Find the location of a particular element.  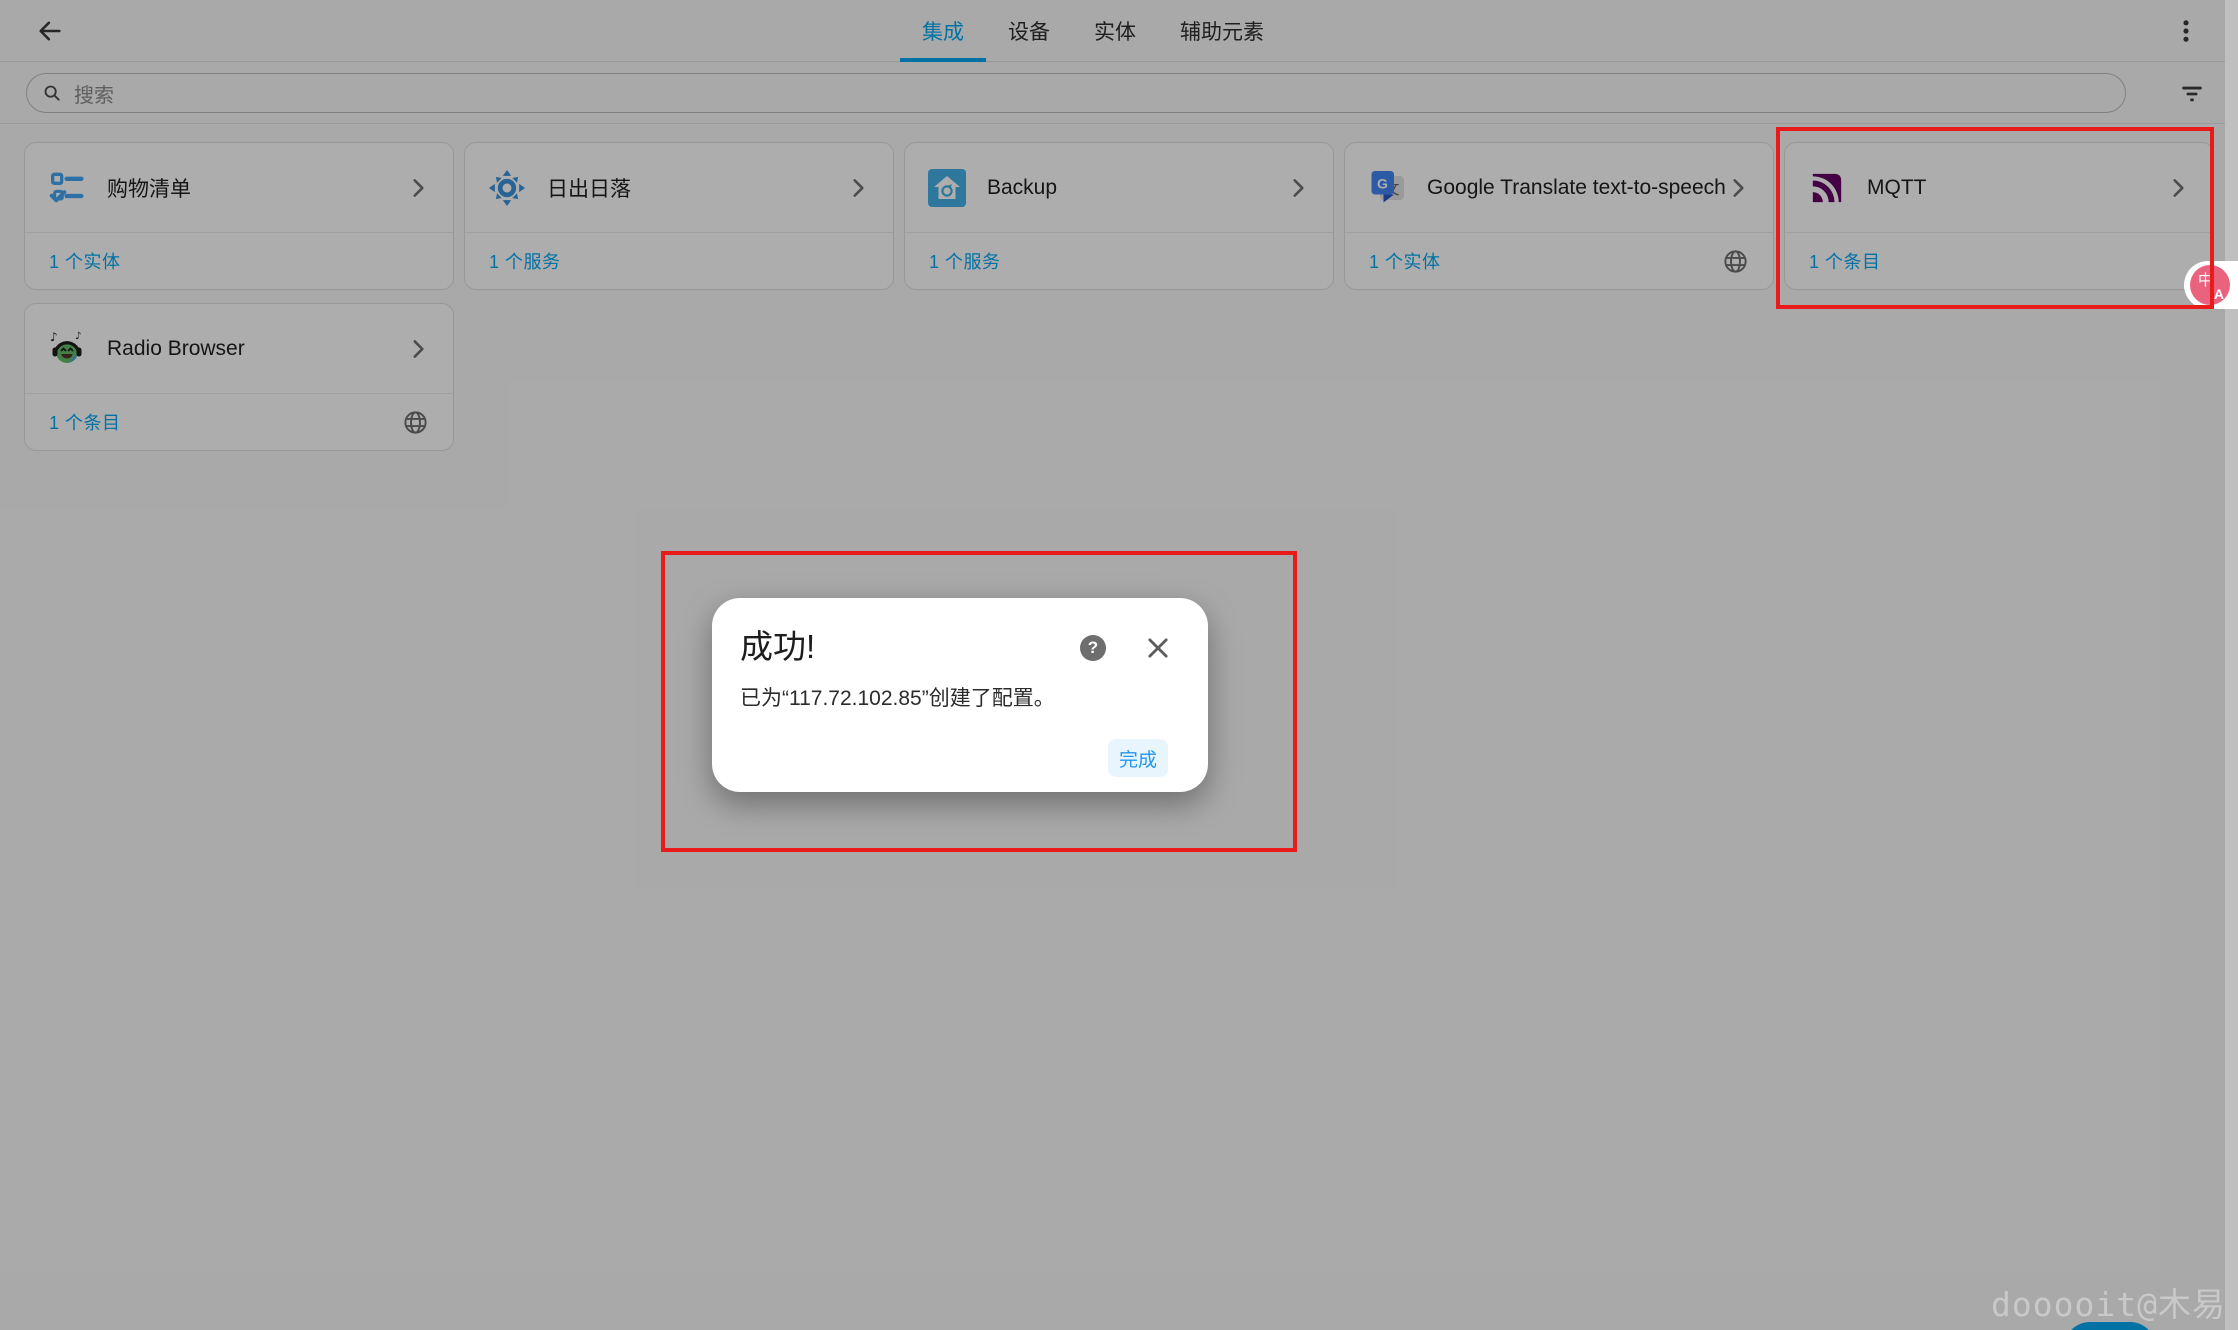

translate-badge-pill: 中 A is located at coordinates (2211, 285).